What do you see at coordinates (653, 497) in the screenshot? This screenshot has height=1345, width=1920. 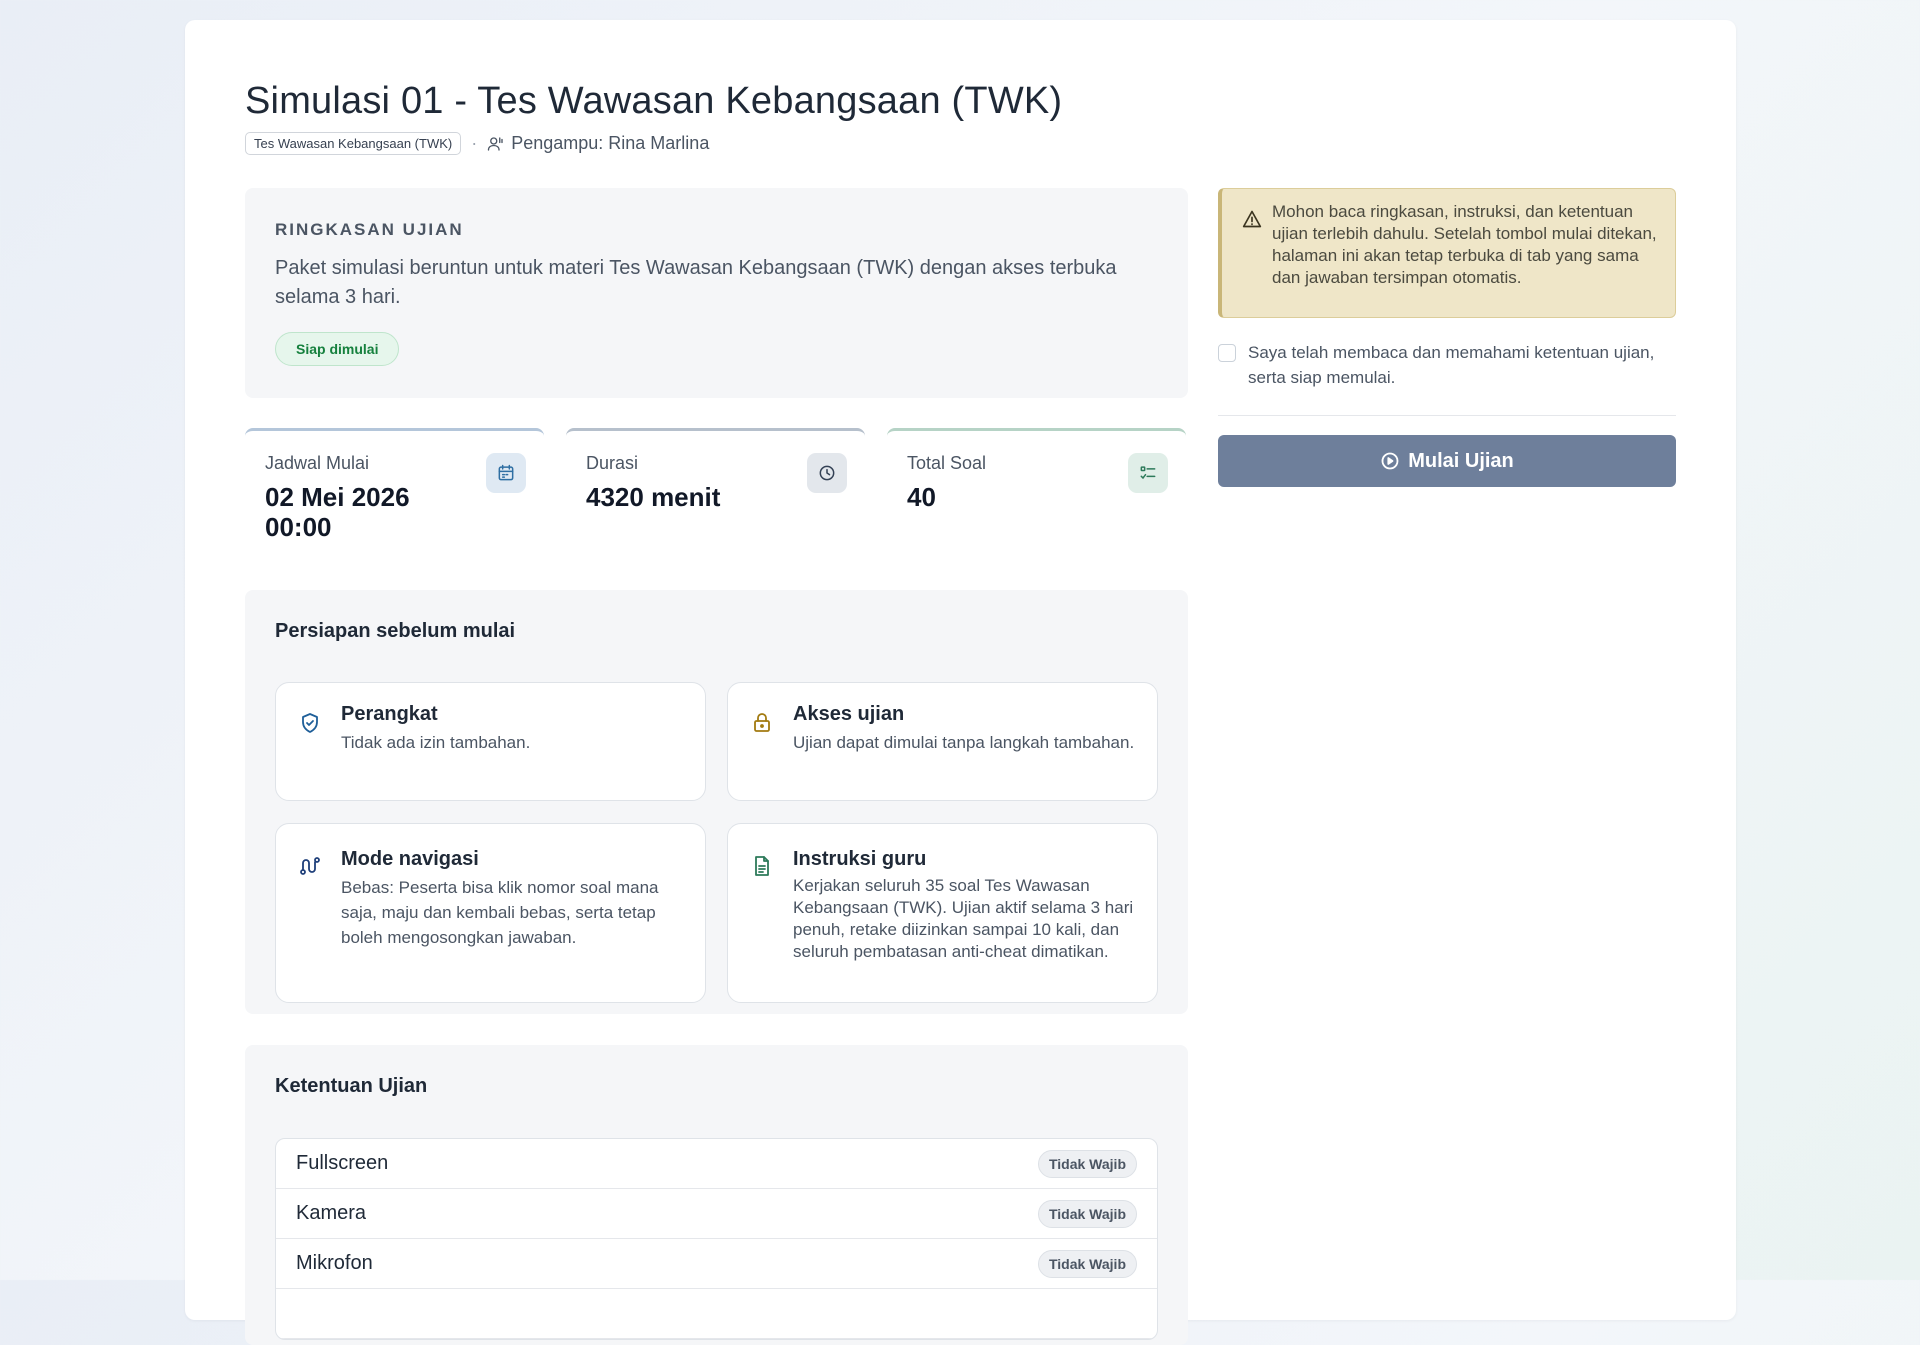 I see `stat-value: 4320 menit` at bounding box center [653, 497].